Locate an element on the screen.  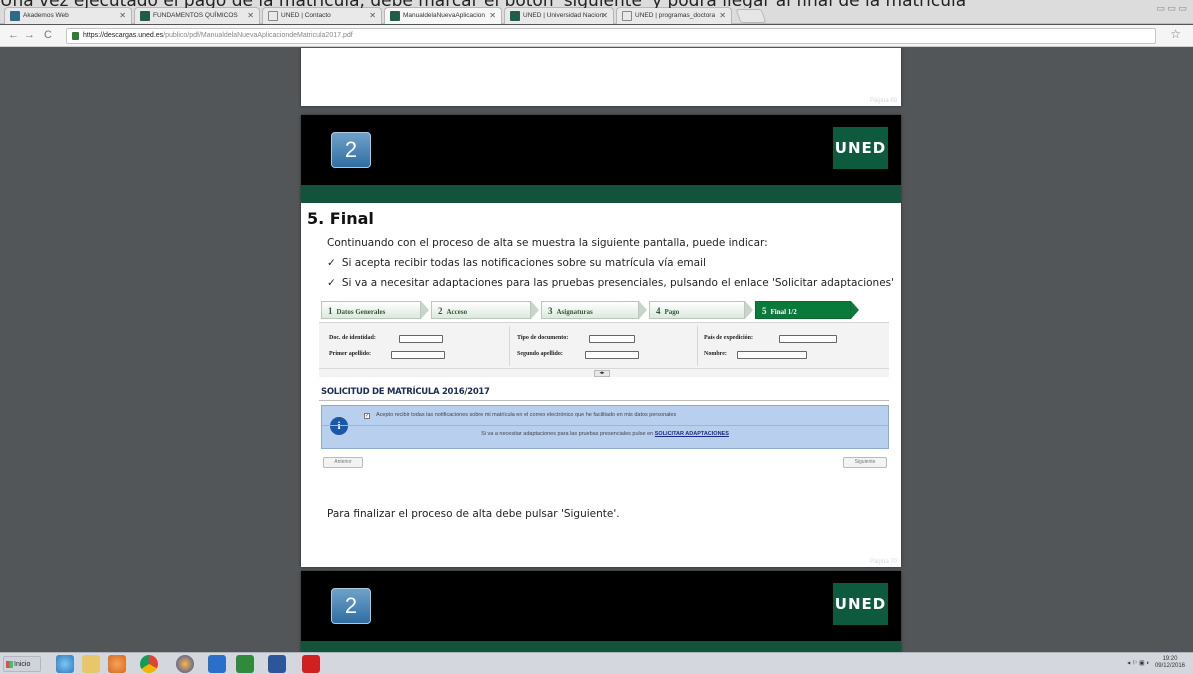
tab-label: ManualdelaNuevaAplicacion is located at coordinates (444, 15).